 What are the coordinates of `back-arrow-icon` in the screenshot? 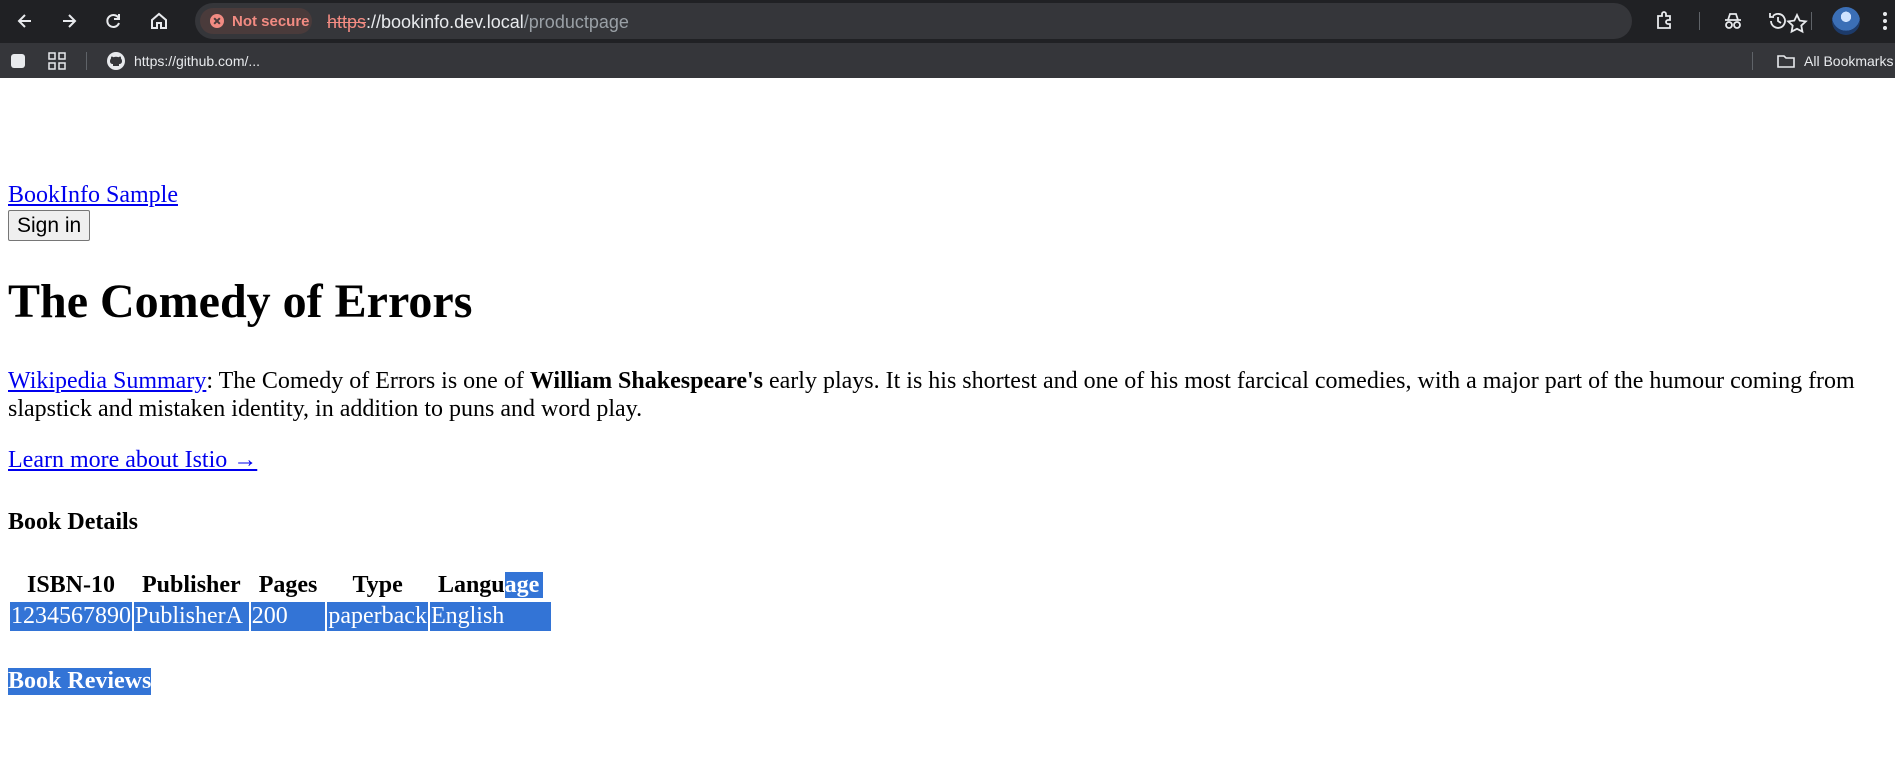 It's located at (25, 21).